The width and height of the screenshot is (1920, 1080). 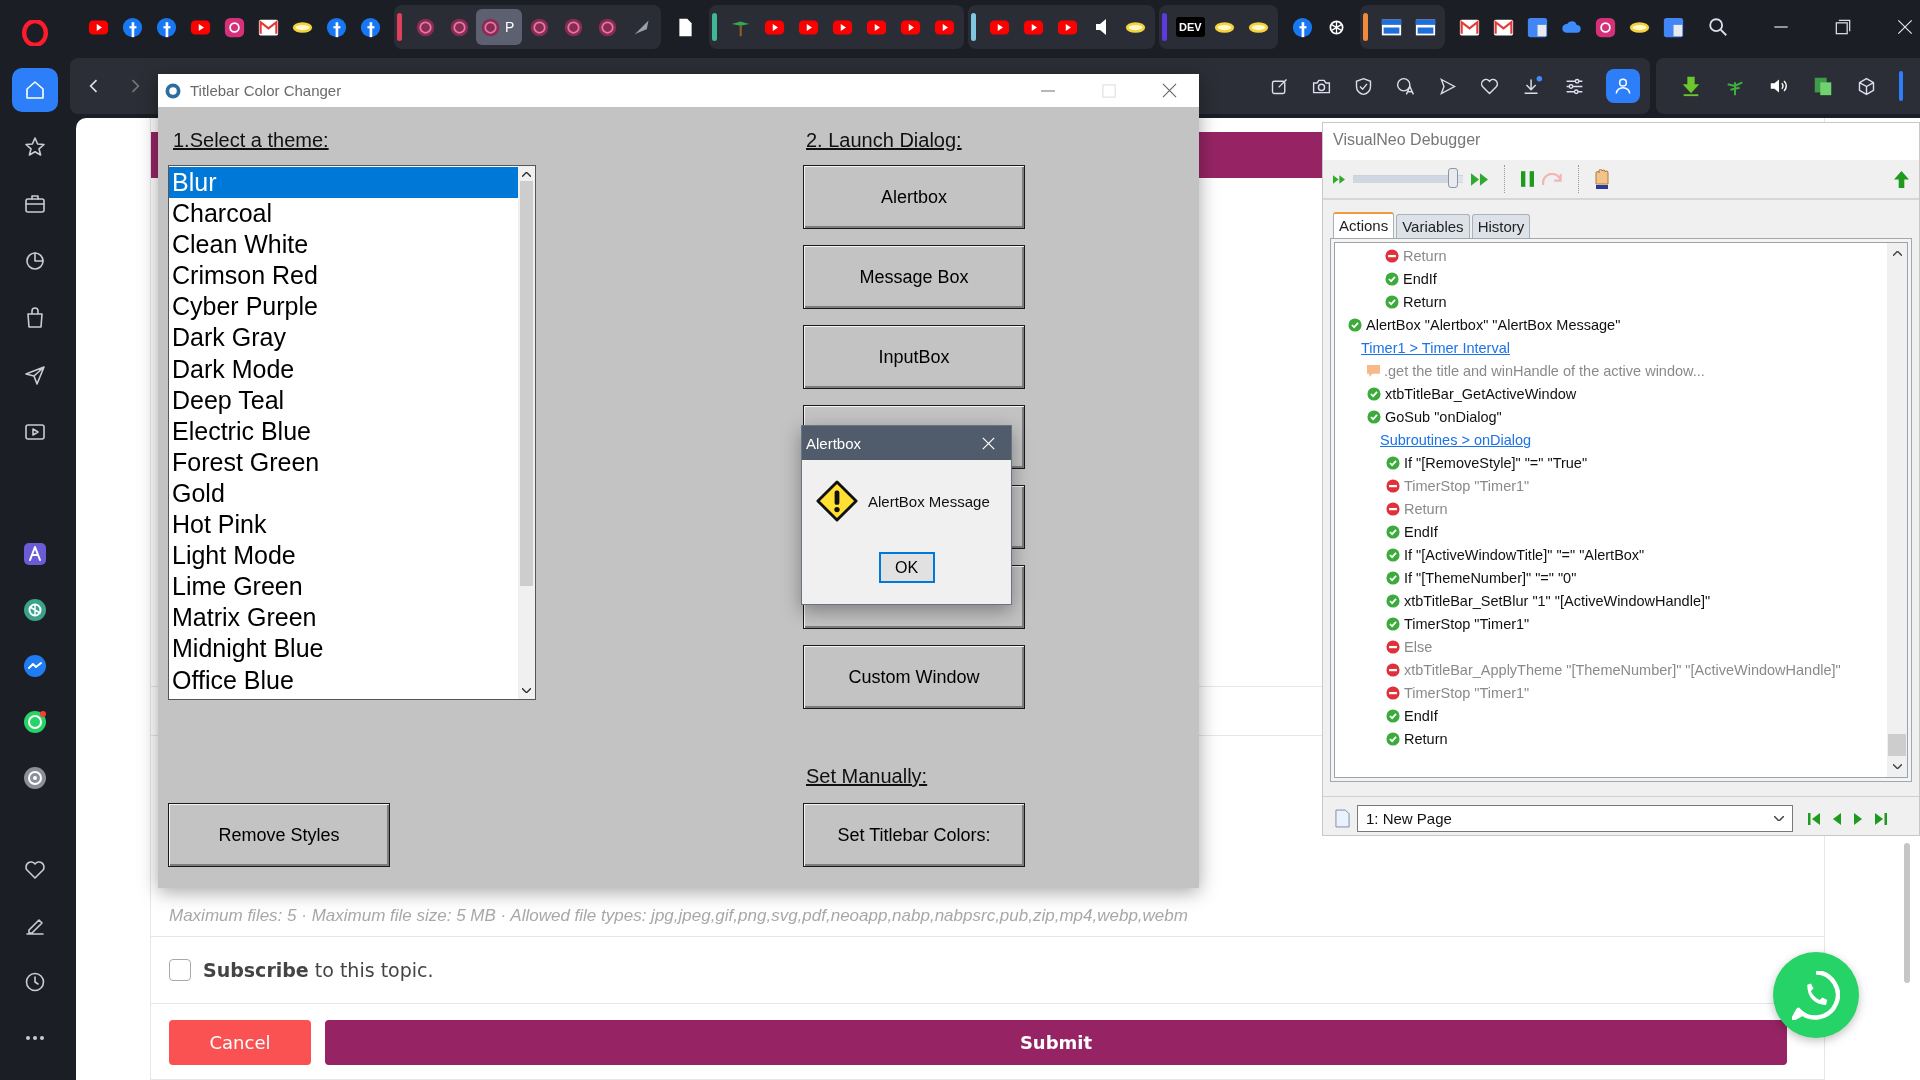 I want to click on theme-option: Electric Blue, so click(x=343, y=431).